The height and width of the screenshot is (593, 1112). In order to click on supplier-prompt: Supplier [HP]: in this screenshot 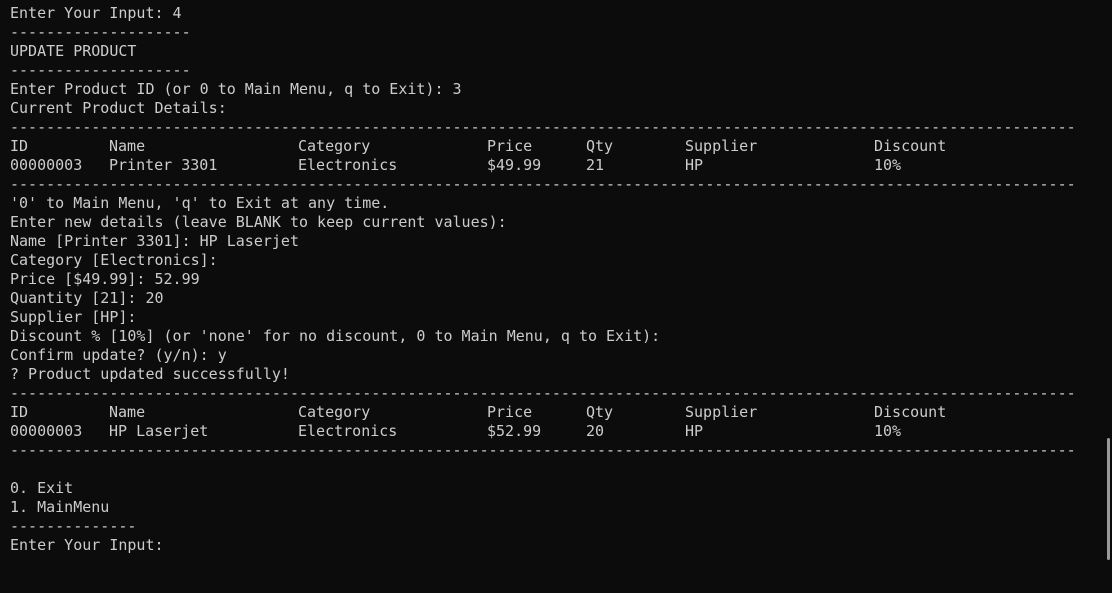, I will do `click(73, 317)`.